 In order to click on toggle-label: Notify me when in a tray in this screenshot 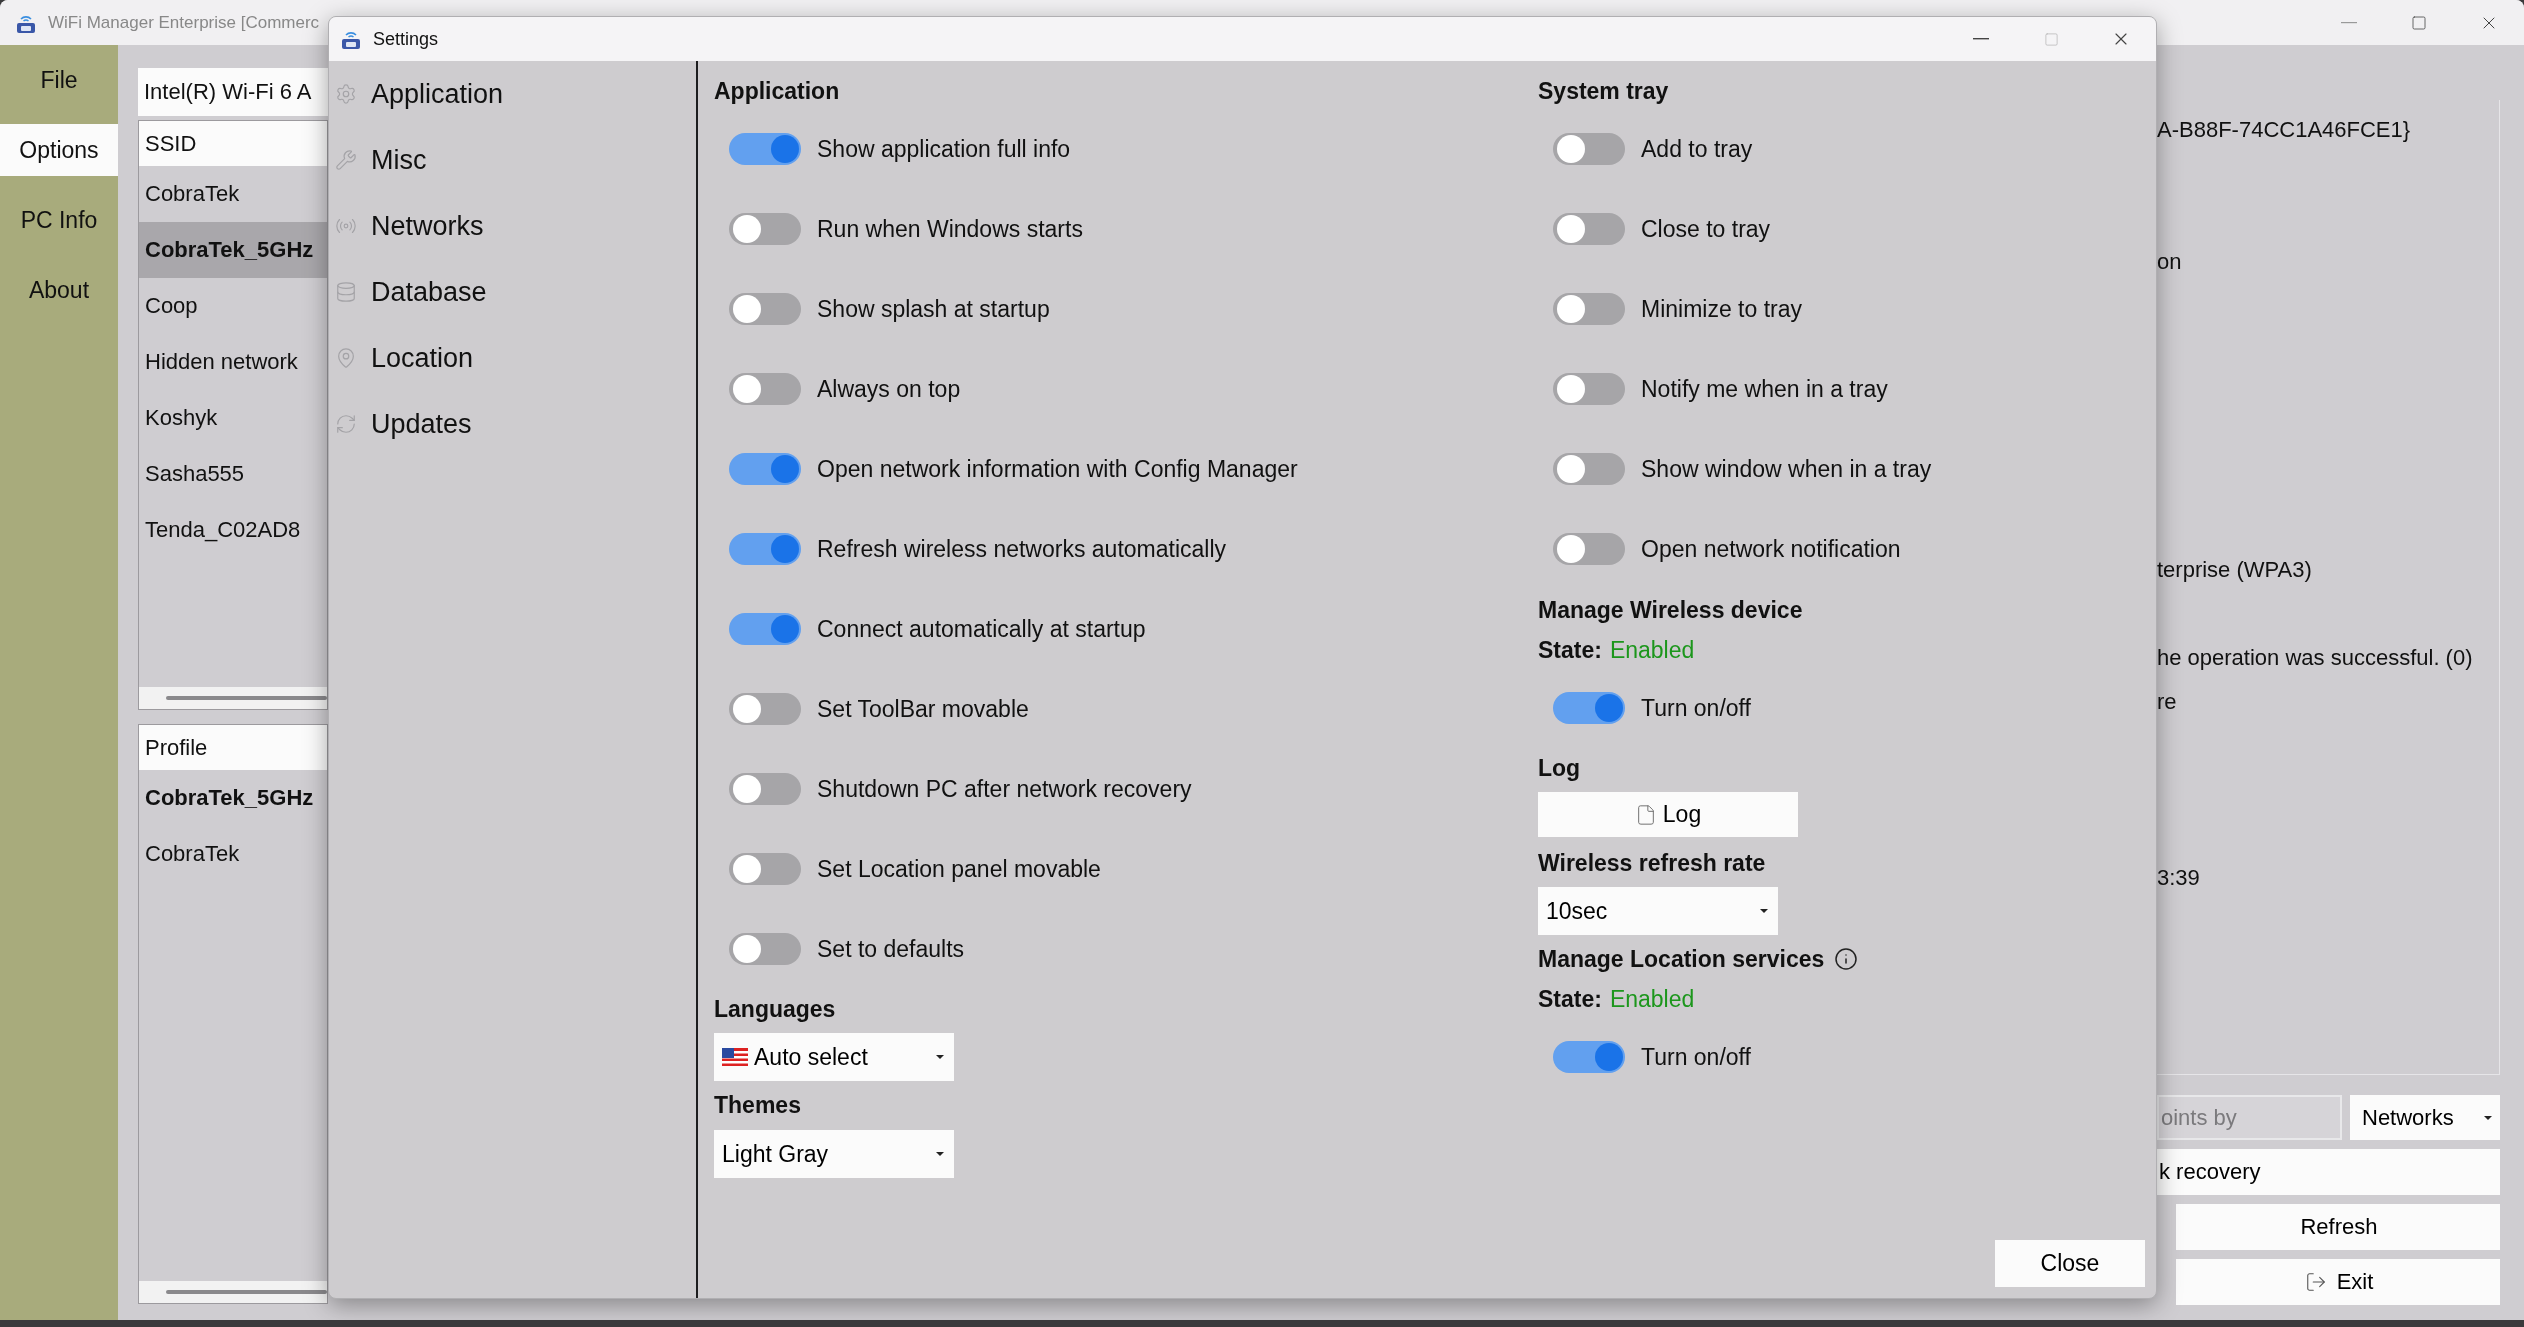, I will do `click(1764, 389)`.